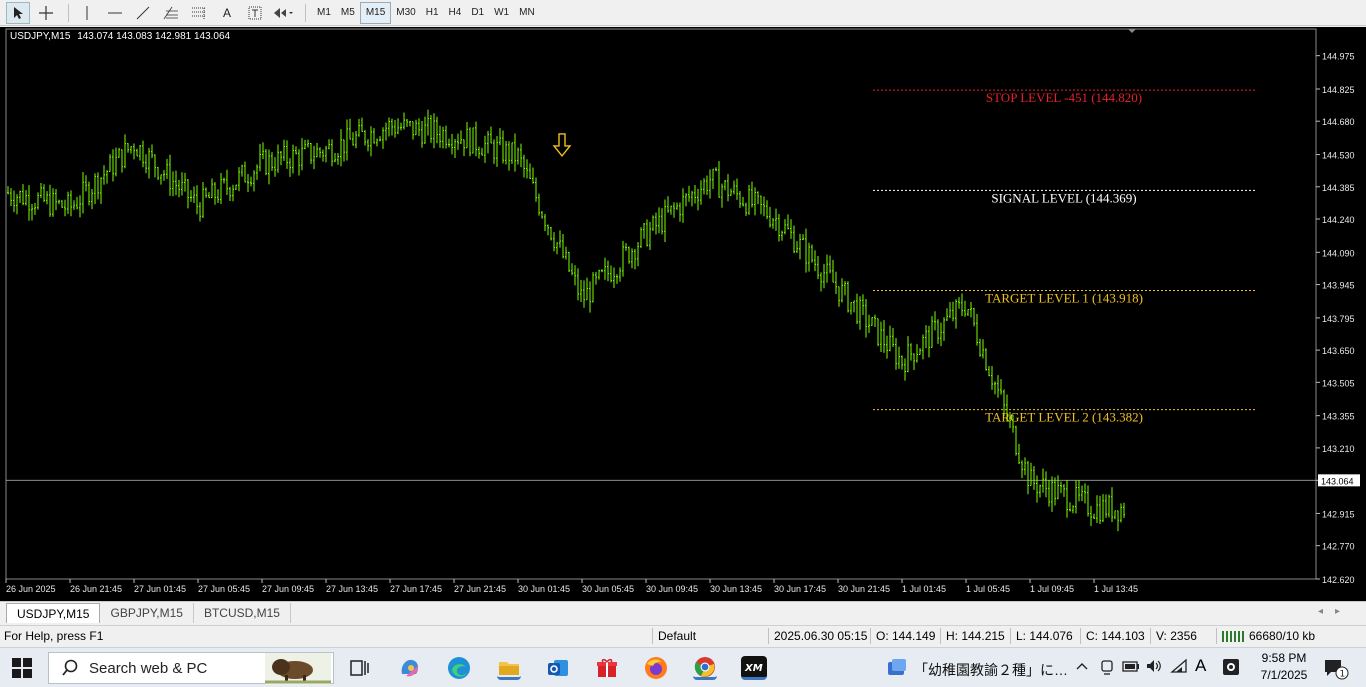  I want to click on bar-open: O: 144.149, so click(906, 636).